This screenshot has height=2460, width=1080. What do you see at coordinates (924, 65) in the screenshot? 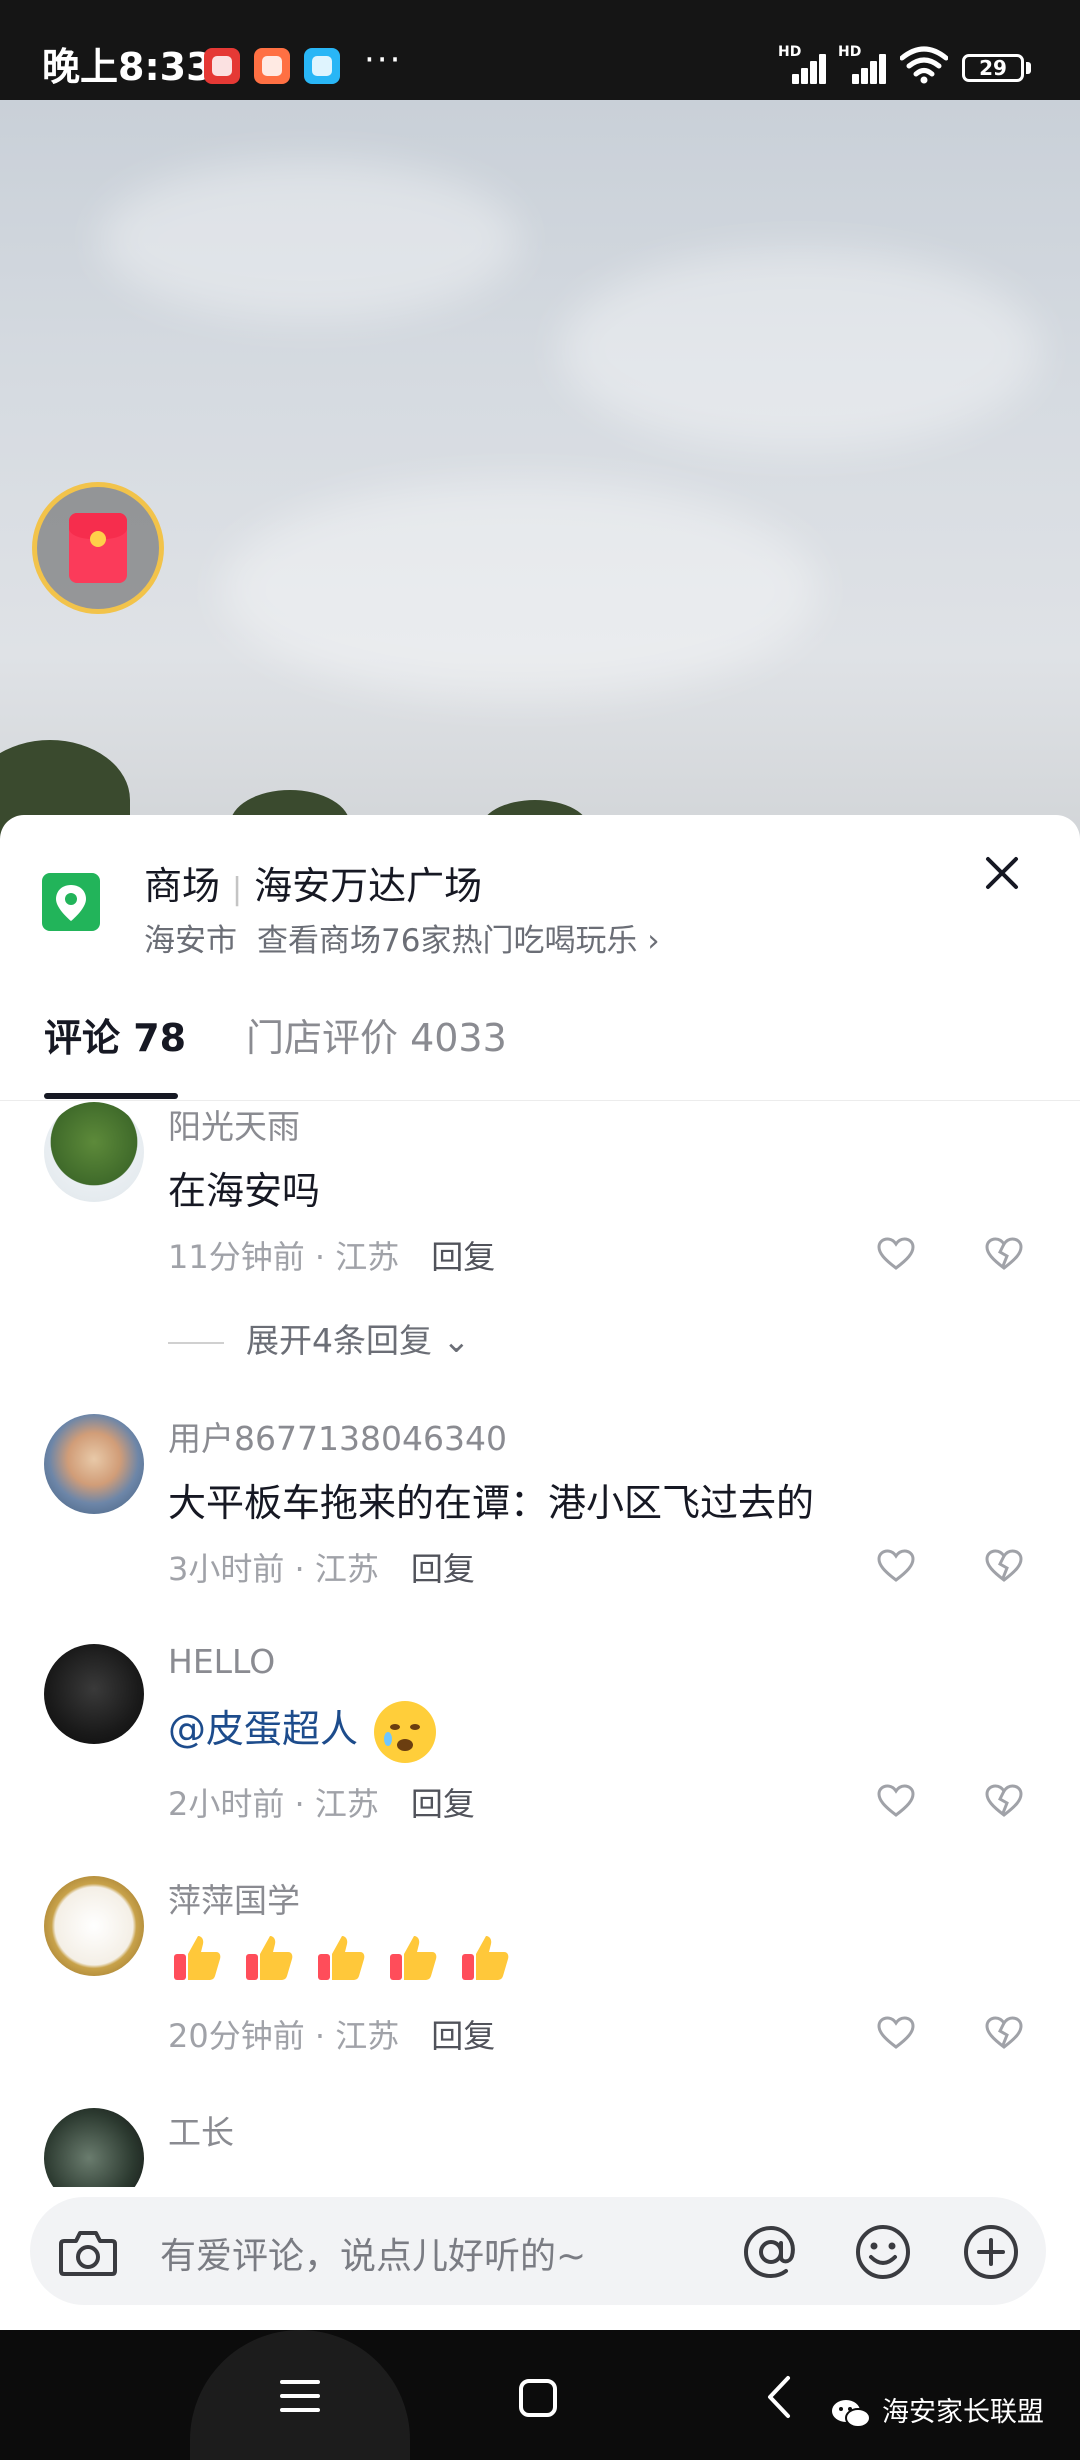
I see `wifi-icon` at bounding box center [924, 65].